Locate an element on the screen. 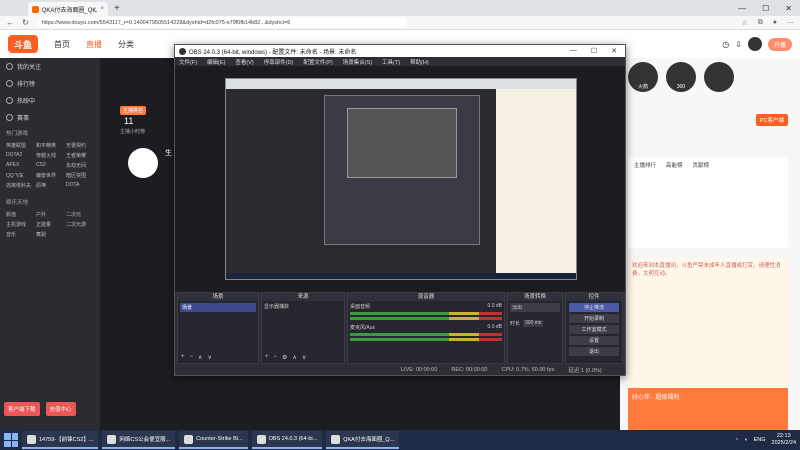 This screenshot has width=800, height=450. browser-tab: QKA付去海面圈_QKA付去海面园 × is located at coordinates (68, 9).